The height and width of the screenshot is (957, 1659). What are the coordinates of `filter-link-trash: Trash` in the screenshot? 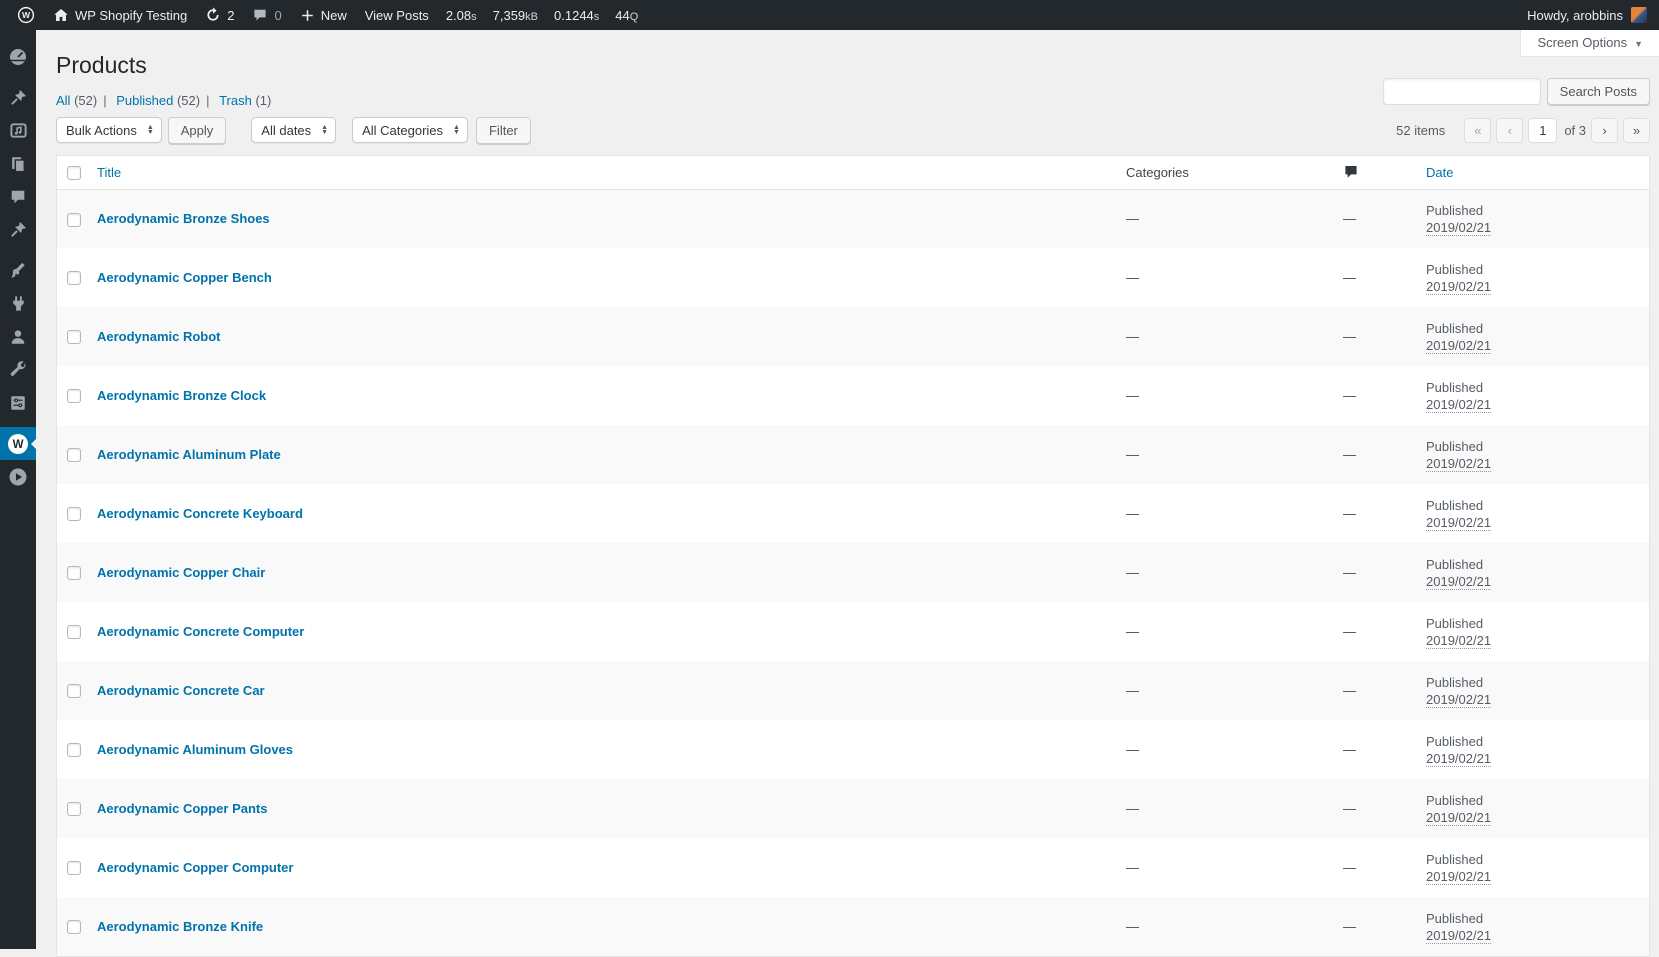 It's located at (235, 100).